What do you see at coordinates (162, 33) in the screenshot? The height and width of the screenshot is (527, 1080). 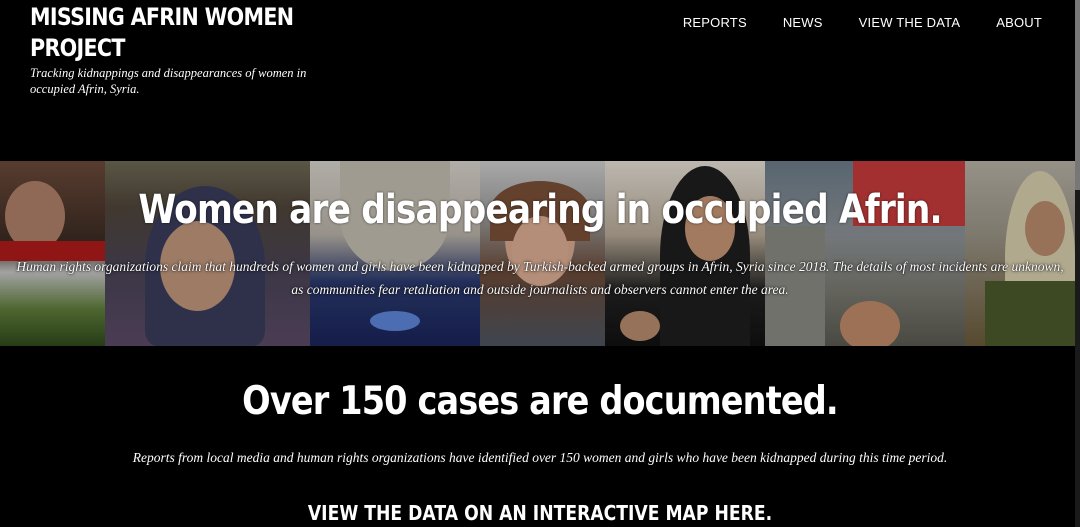 I see `site-title: MISSING AFRIN WOMEN PROJECT` at bounding box center [162, 33].